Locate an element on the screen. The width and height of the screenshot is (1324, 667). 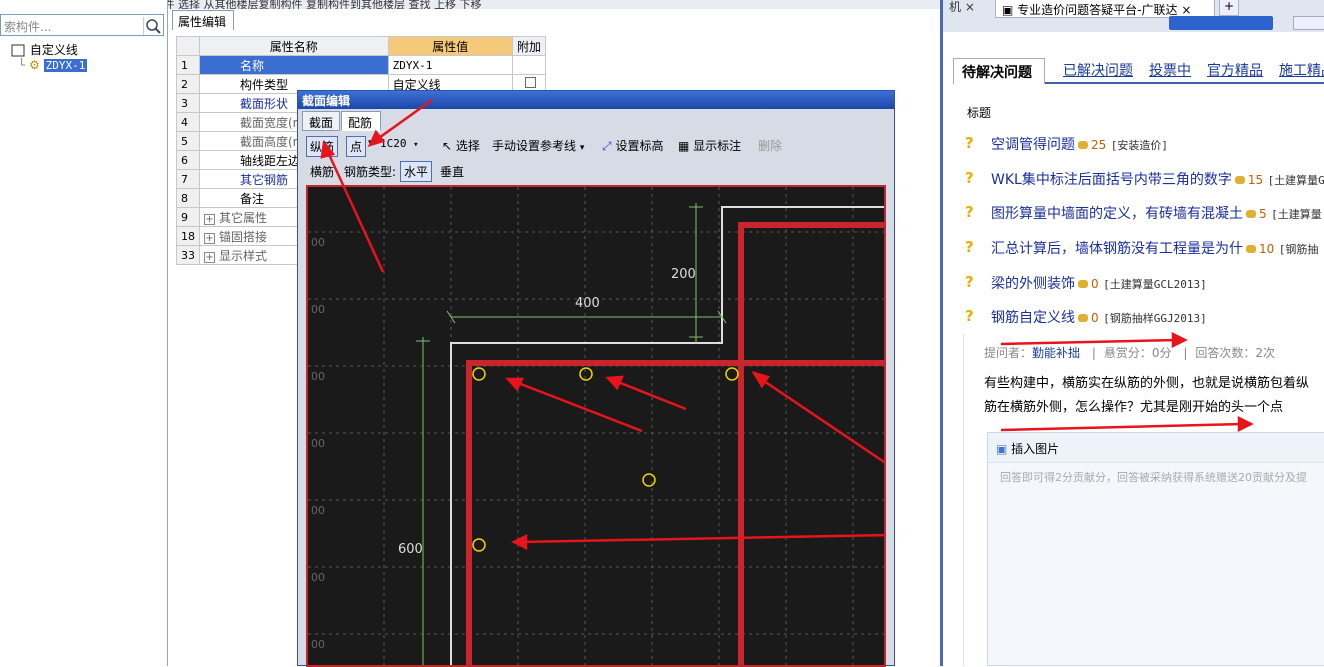
question-title: 图形算量中墙面的定义，有砖墙有混凝土 is located at coordinates (1117, 214).